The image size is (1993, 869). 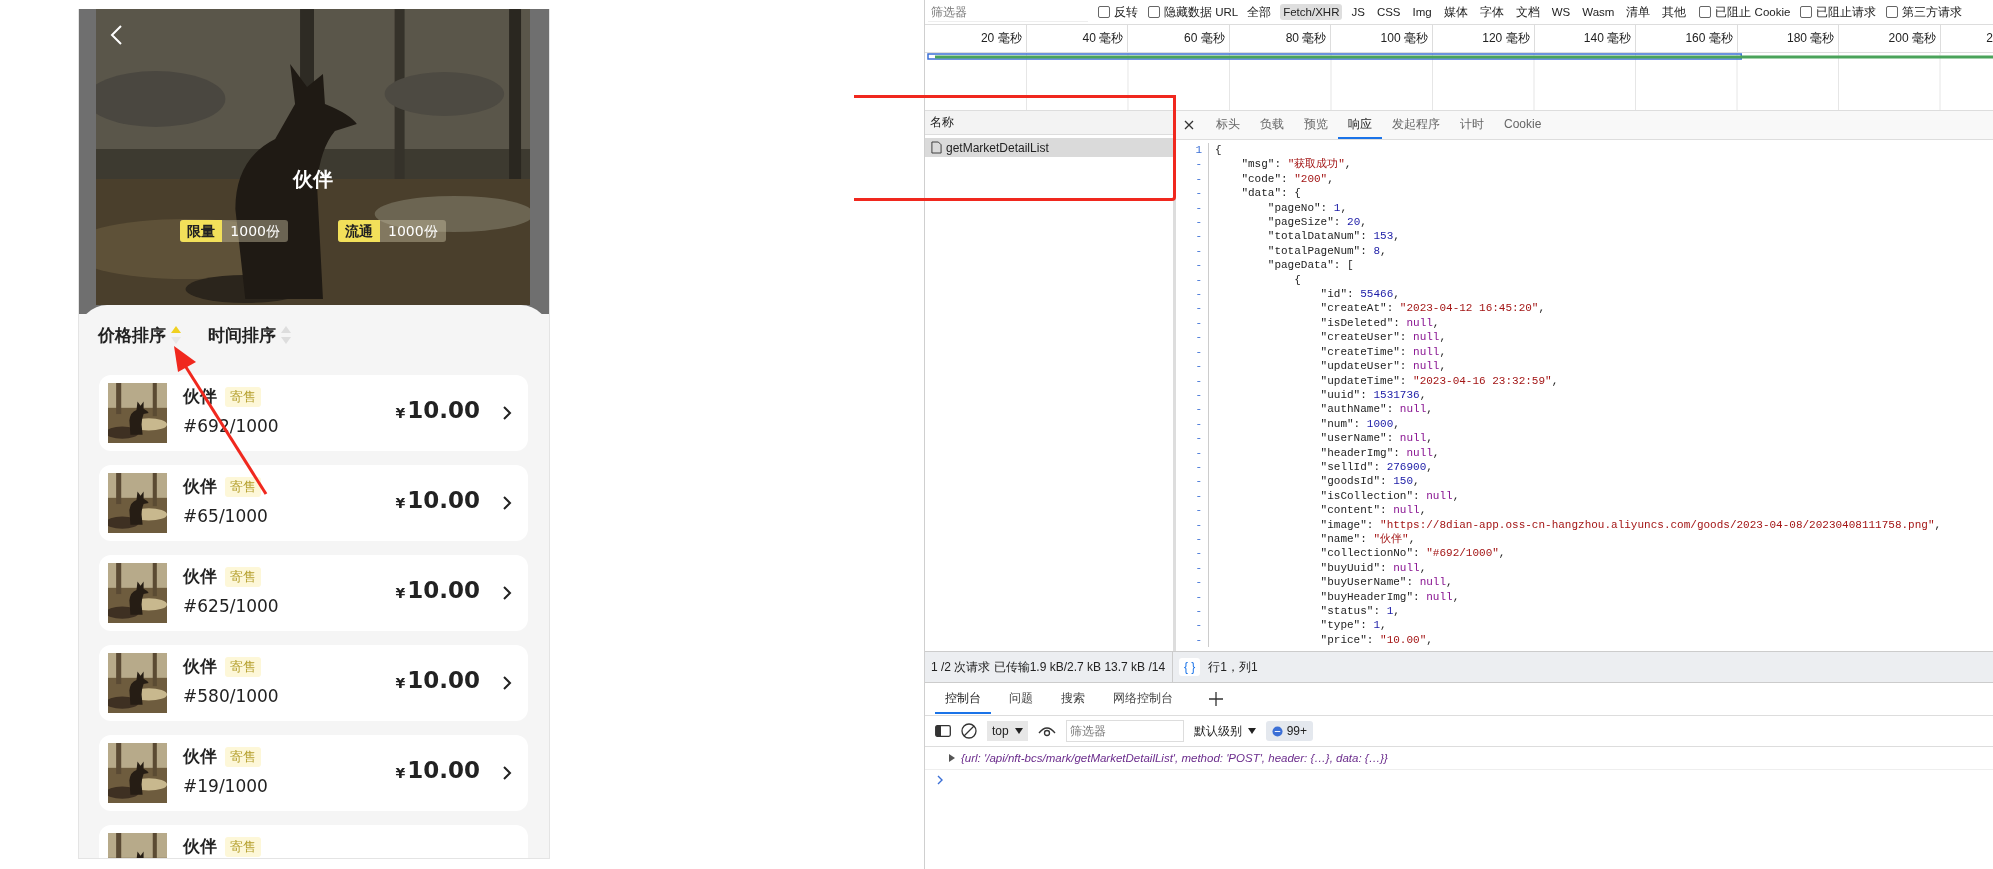 What do you see at coordinates (1472, 125) in the screenshot?
I see `detail-tab: 计时` at bounding box center [1472, 125].